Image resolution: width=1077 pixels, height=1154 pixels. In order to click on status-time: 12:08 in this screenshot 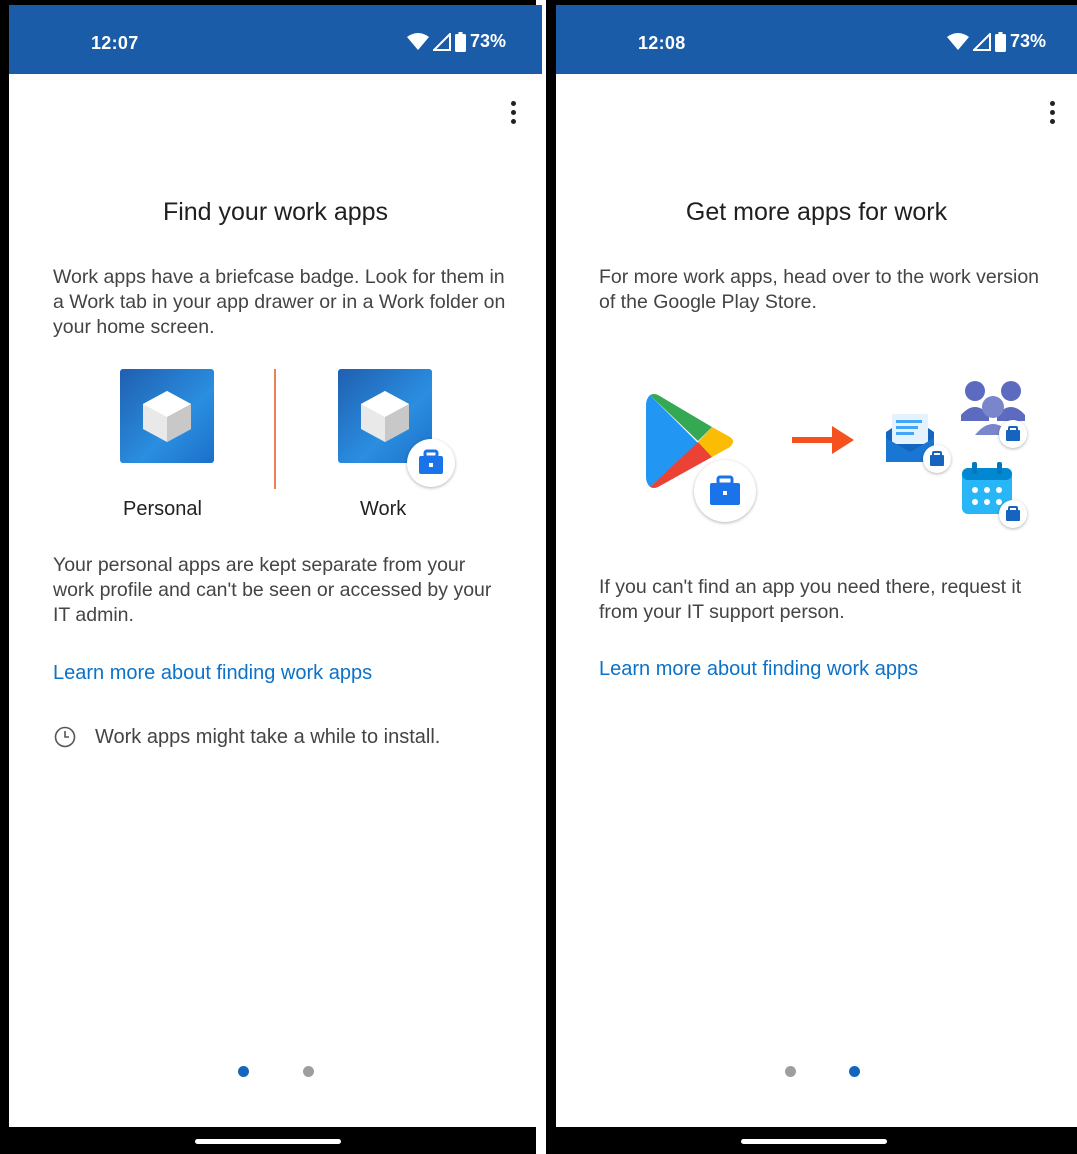, I will do `click(662, 43)`.